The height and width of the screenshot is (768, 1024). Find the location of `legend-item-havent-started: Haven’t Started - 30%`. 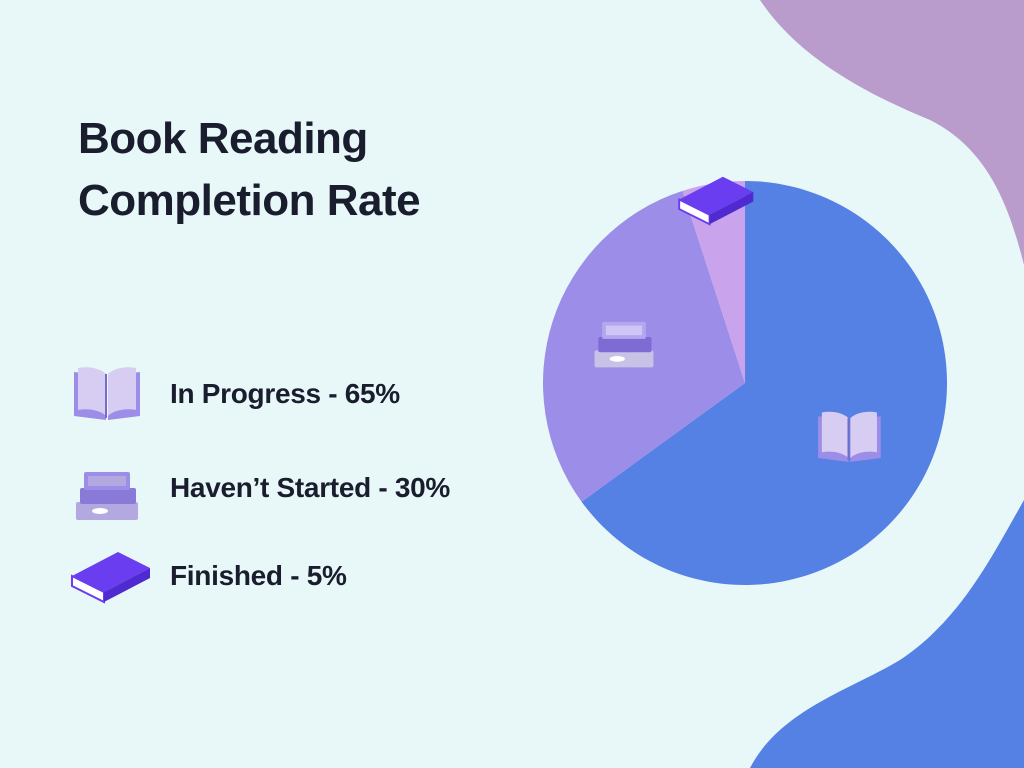

legend-item-havent-started: Haven’t Started - 30% is located at coordinates (300, 499).